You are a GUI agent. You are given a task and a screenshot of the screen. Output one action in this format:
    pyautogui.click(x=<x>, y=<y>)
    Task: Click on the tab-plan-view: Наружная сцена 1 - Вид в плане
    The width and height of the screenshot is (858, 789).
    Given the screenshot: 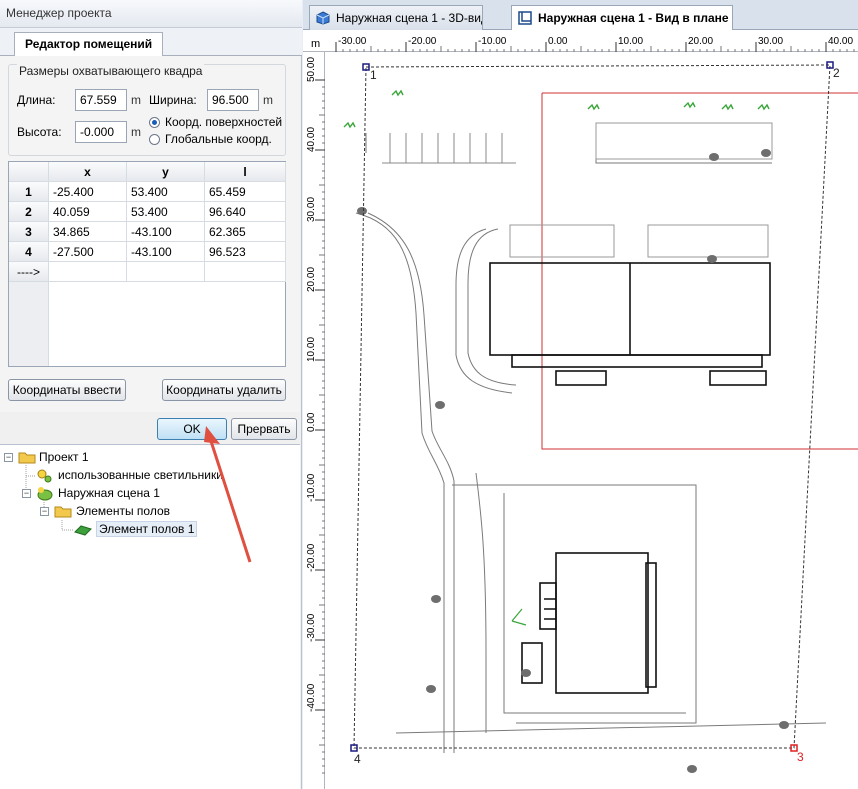 What is the action you would take?
    pyautogui.click(x=622, y=17)
    